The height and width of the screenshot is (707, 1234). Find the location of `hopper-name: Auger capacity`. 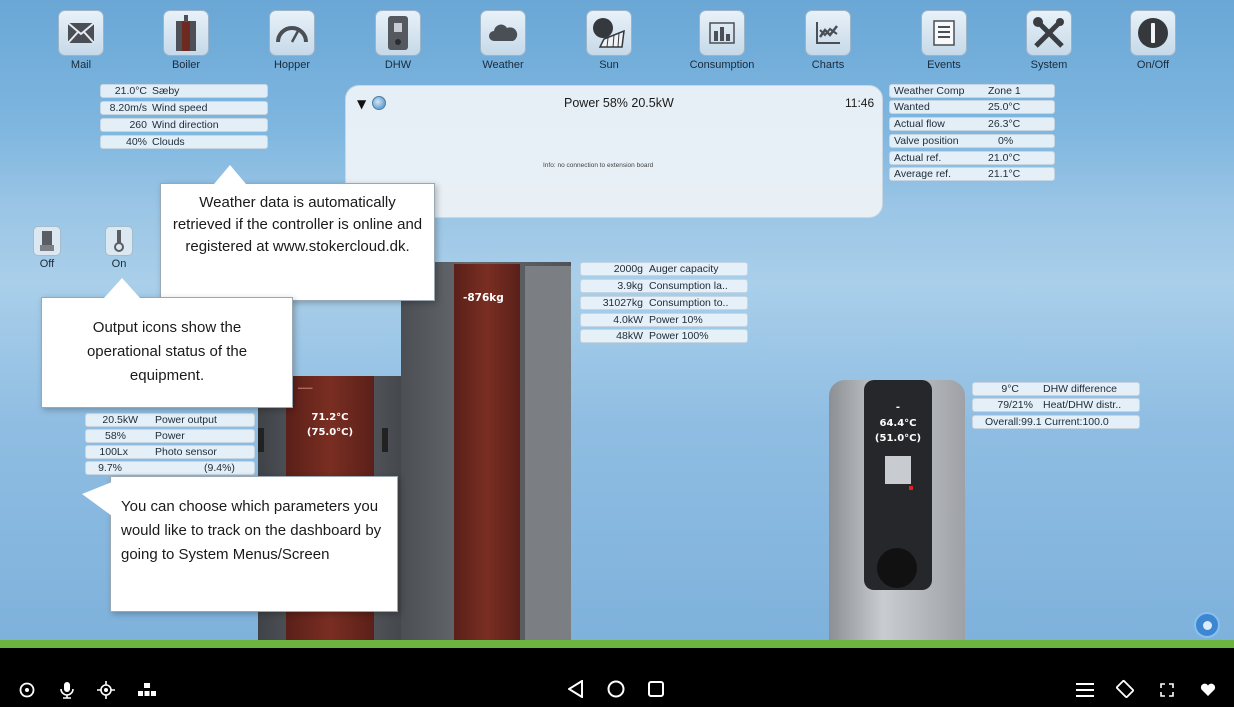

hopper-name: Auger capacity is located at coordinates (684, 269).